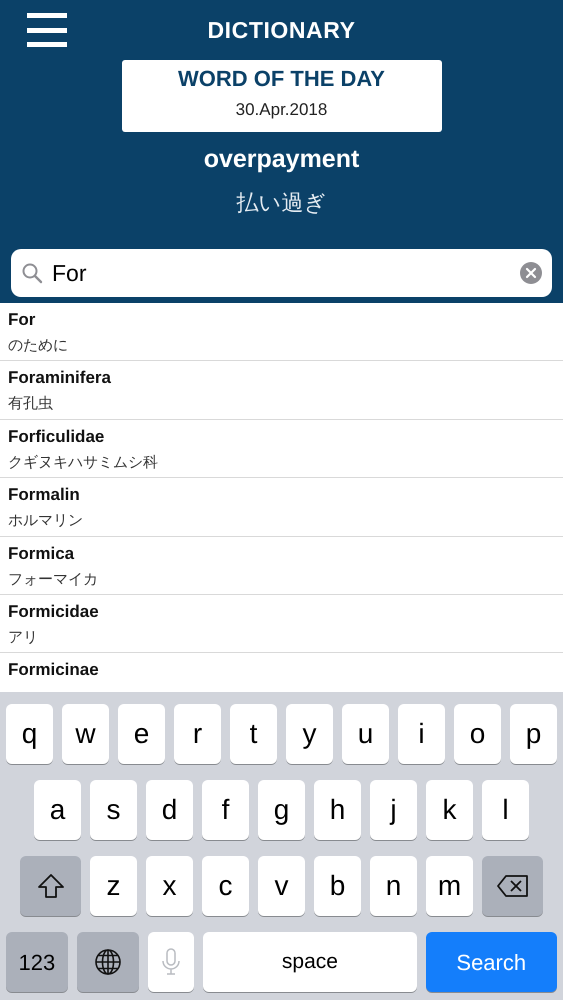 The width and height of the screenshot is (563, 1000). What do you see at coordinates (85, 734) in the screenshot?
I see `letter-key: w` at bounding box center [85, 734].